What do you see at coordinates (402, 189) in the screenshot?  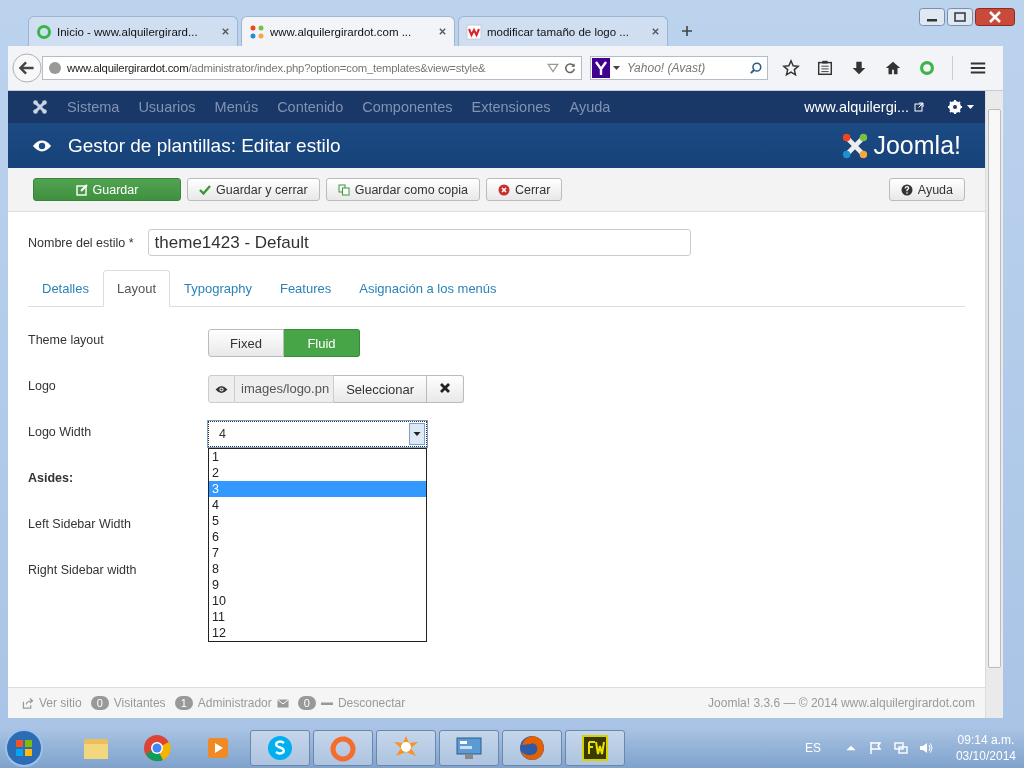 I see `toolbar-button: Guardar como copia` at bounding box center [402, 189].